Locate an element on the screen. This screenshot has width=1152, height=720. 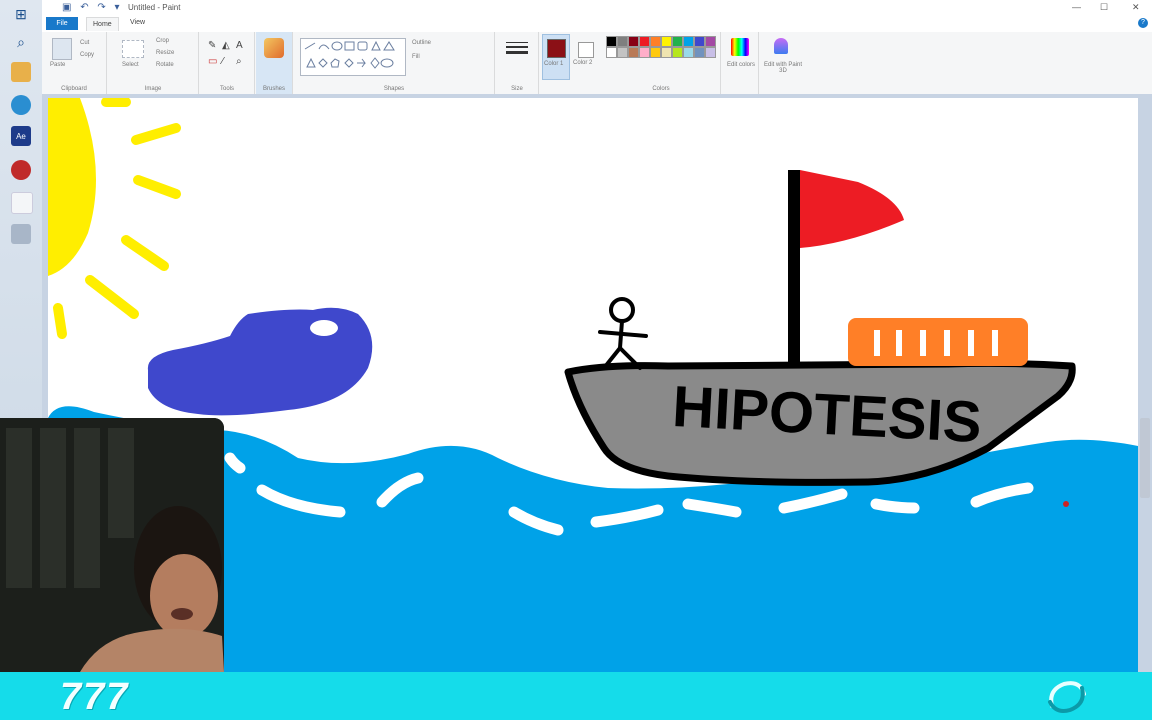
sun is located at coordinates (72, 187).